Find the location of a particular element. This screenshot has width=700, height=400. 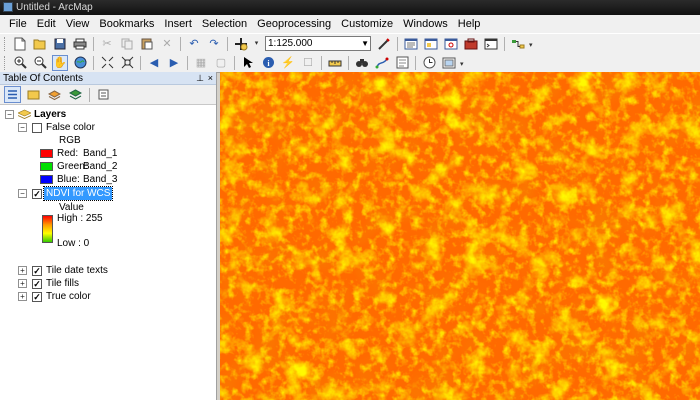

layer-ndvi-for-wcs: − ✓ NDVI for WCS is located at coordinates (108, 193).